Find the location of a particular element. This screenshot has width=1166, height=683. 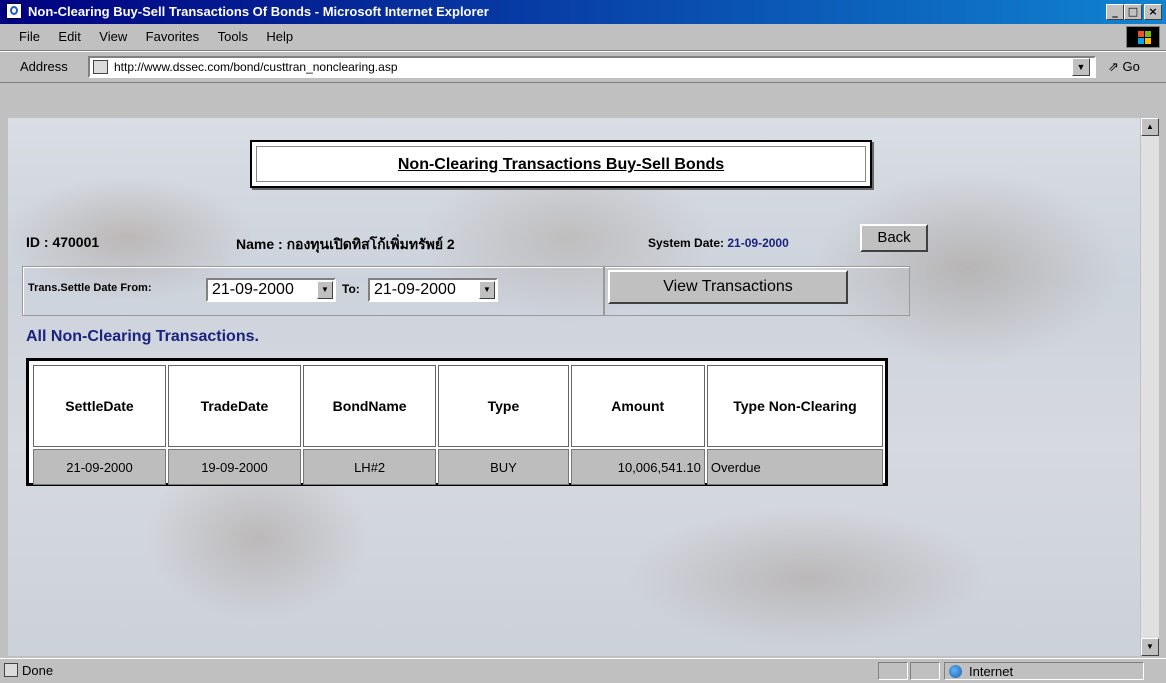

from-date-value: 21-09-2000 is located at coordinates (253, 289).